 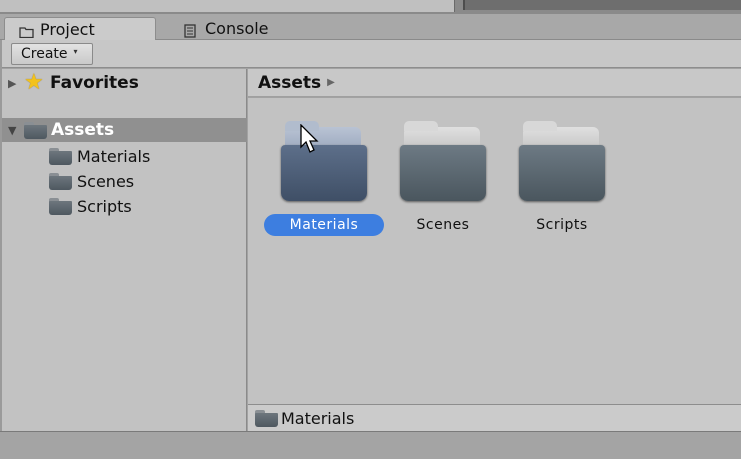 I want to click on top-strip-right, so click(x=602, y=5).